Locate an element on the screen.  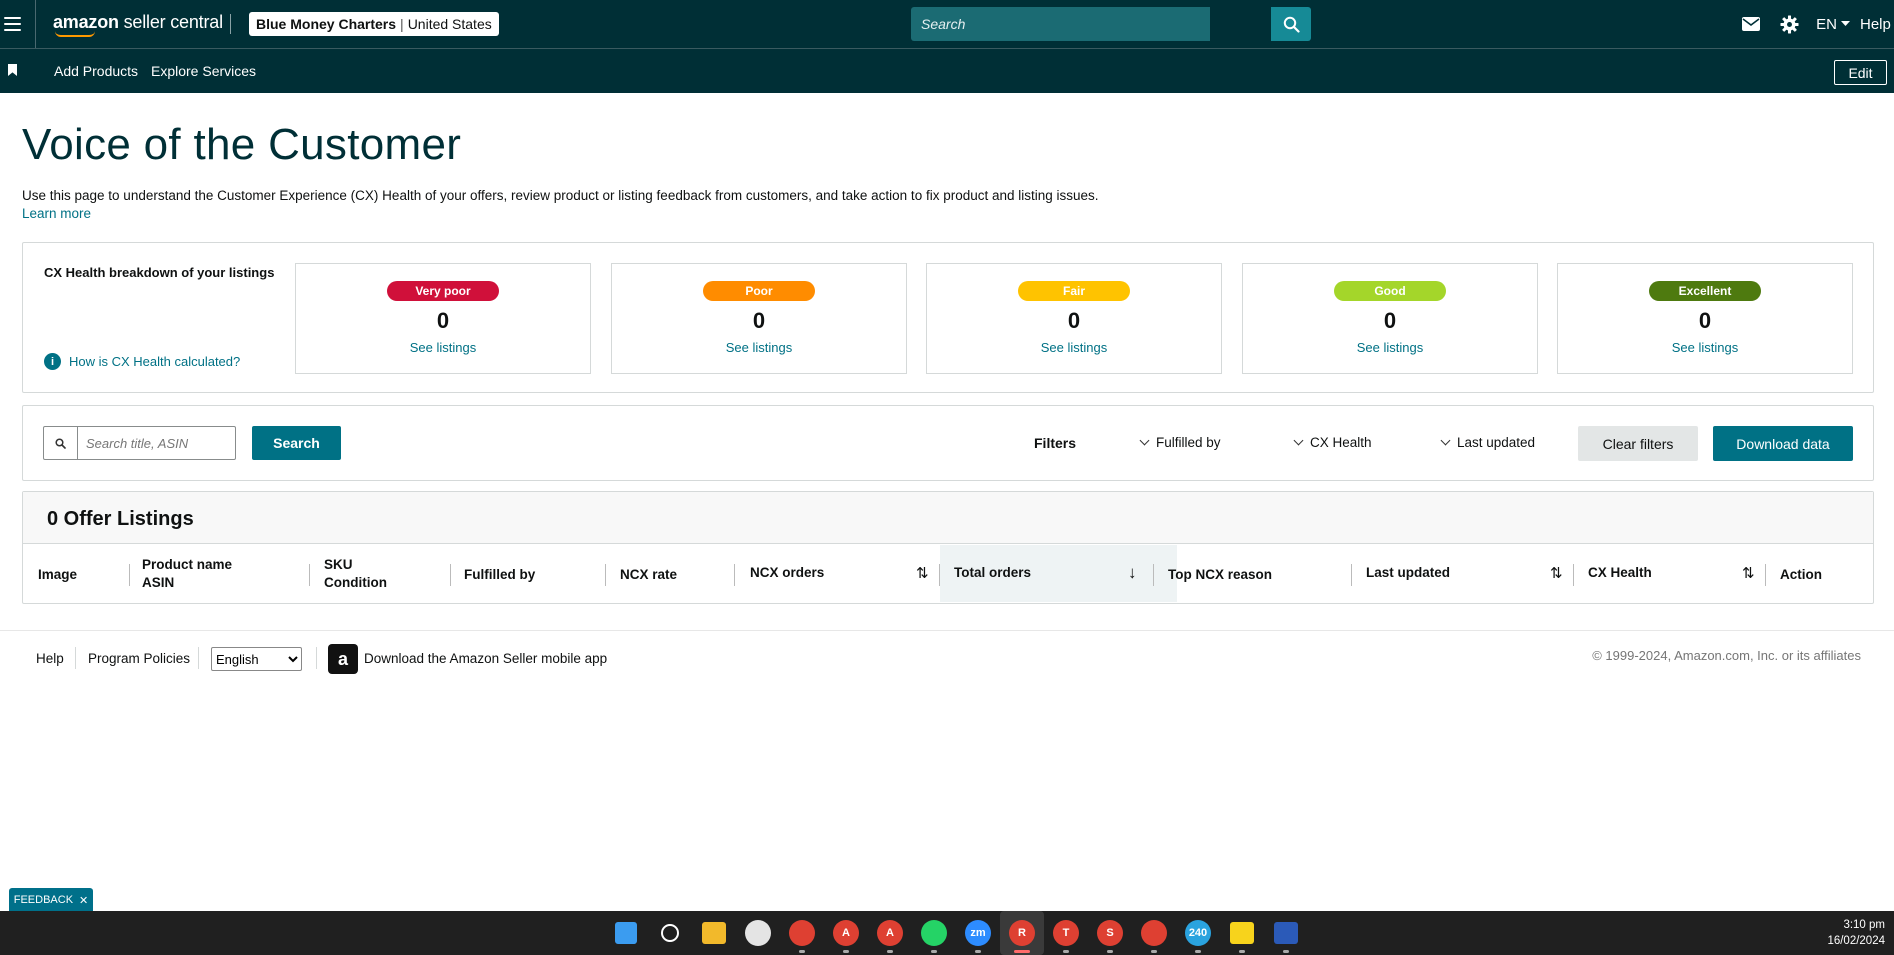
column-cx-health: CX Health is located at coordinates (1620, 572).